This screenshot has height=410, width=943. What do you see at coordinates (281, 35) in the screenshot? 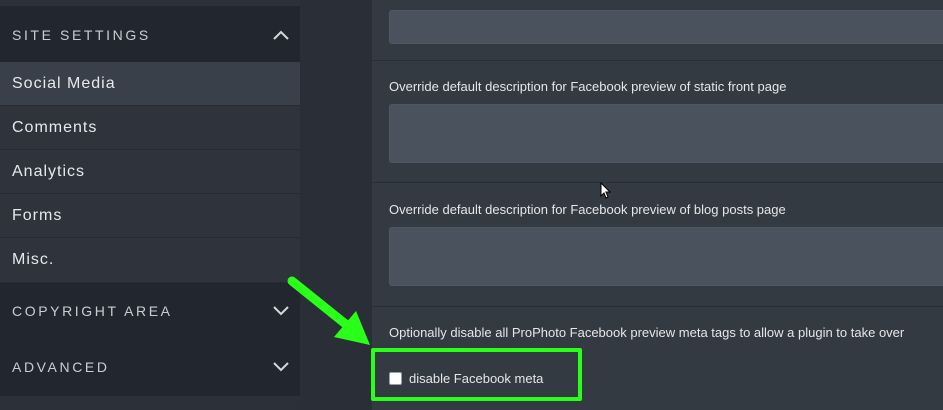
I see `chevron-up-icon` at bounding box center [281, 35].